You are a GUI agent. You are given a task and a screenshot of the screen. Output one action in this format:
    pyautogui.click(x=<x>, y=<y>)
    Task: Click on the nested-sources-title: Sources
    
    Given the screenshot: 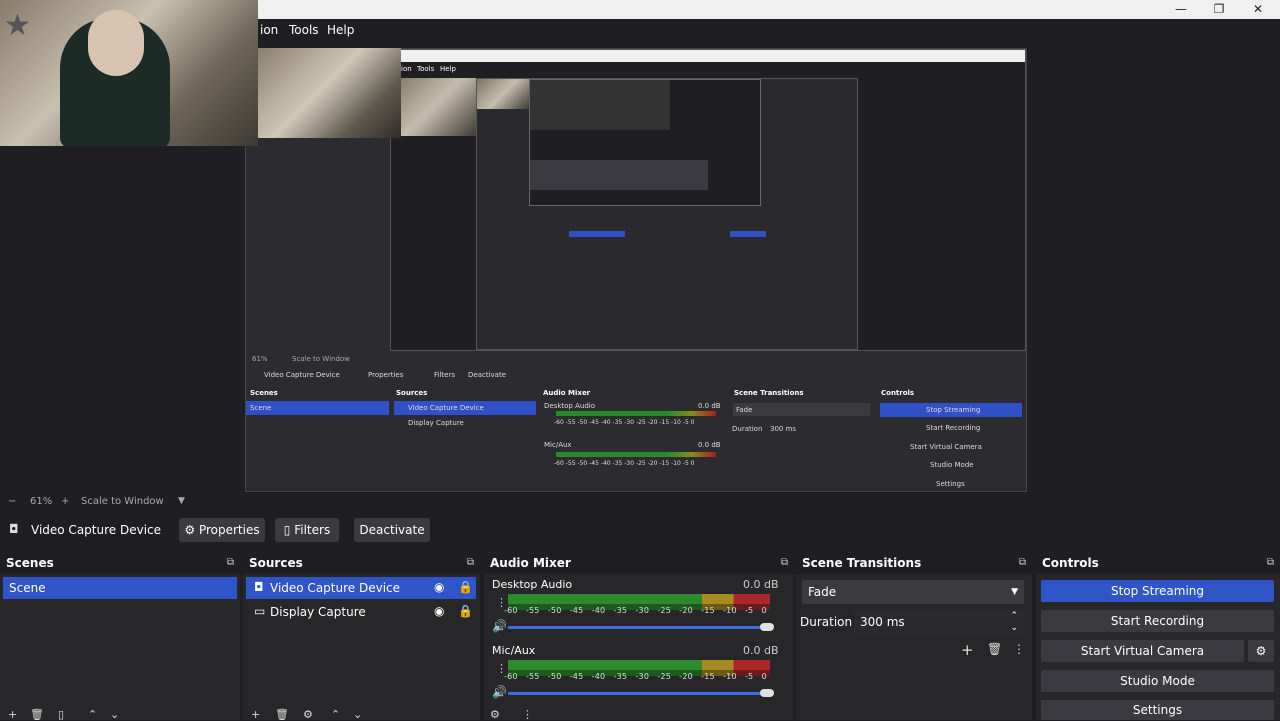 What is the action you would take?
    pyautogui.click(x=412, y=393)
    